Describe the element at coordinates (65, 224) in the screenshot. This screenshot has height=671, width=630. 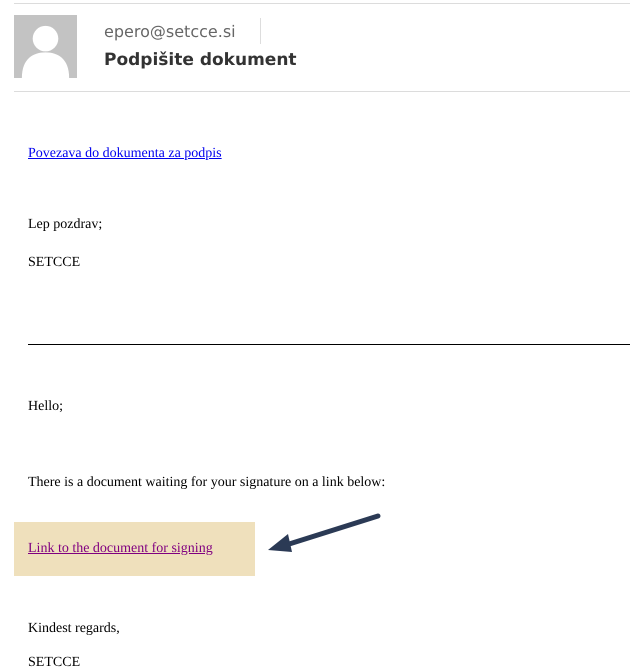
I see `body-text: Lep pozdrav;` at that location.